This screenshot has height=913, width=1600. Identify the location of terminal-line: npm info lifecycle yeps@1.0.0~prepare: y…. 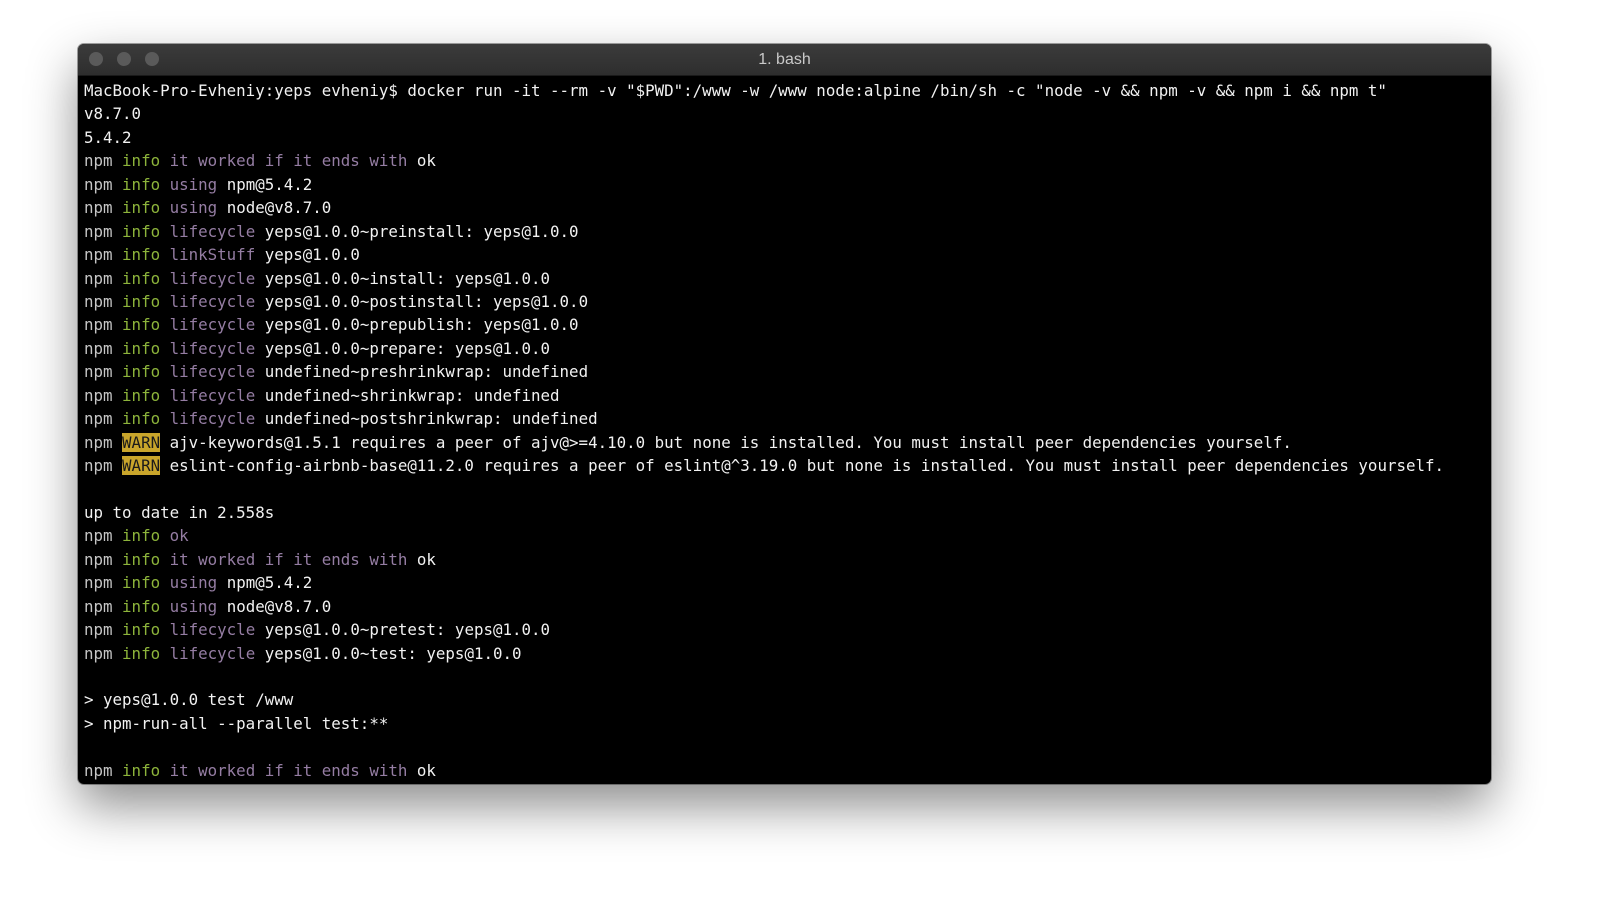
(787, 348).